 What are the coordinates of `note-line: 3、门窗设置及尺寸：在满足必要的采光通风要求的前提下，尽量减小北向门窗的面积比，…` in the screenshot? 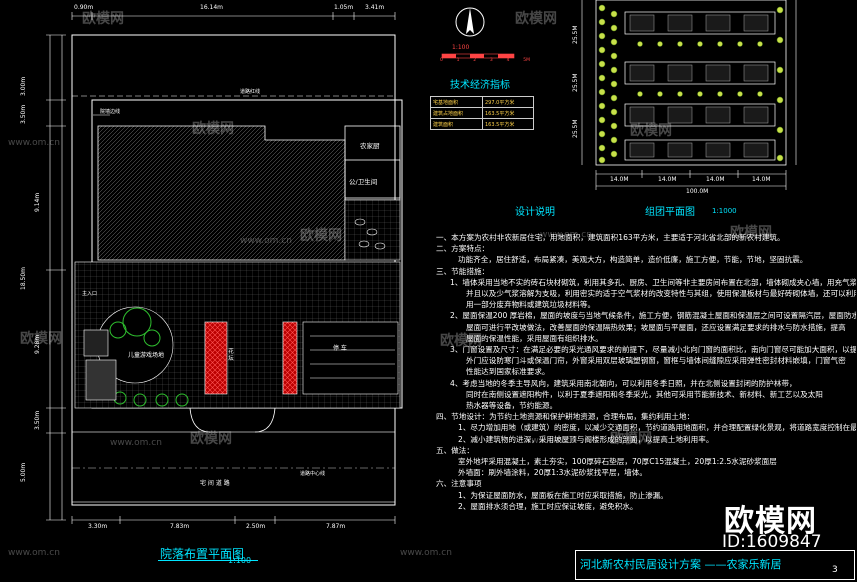 It's located at (653, 350).